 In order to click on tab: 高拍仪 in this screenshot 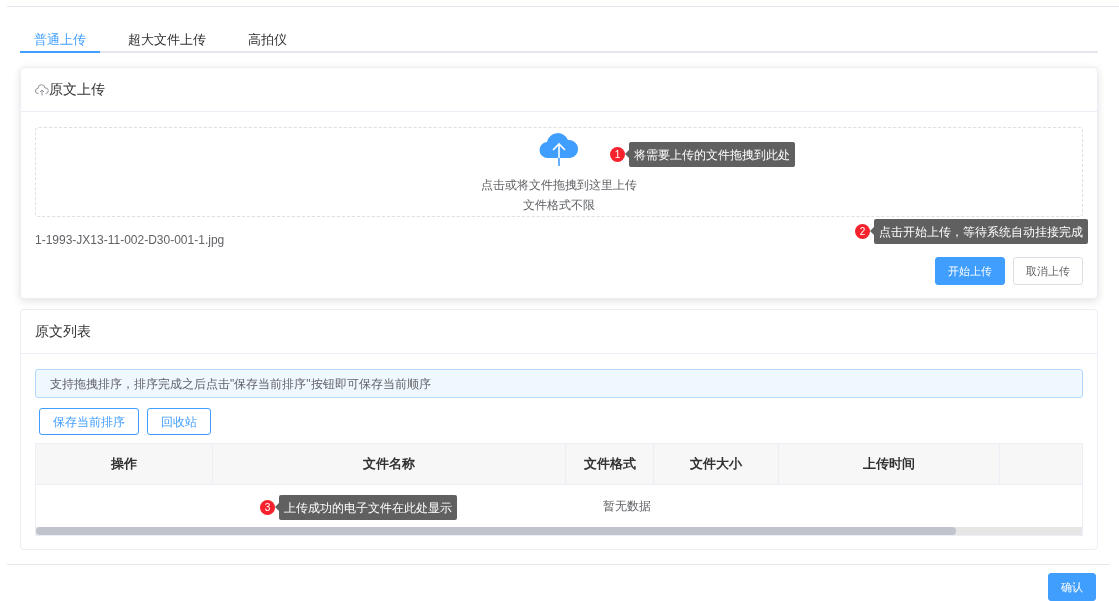, I will do `click(267, 41)`.